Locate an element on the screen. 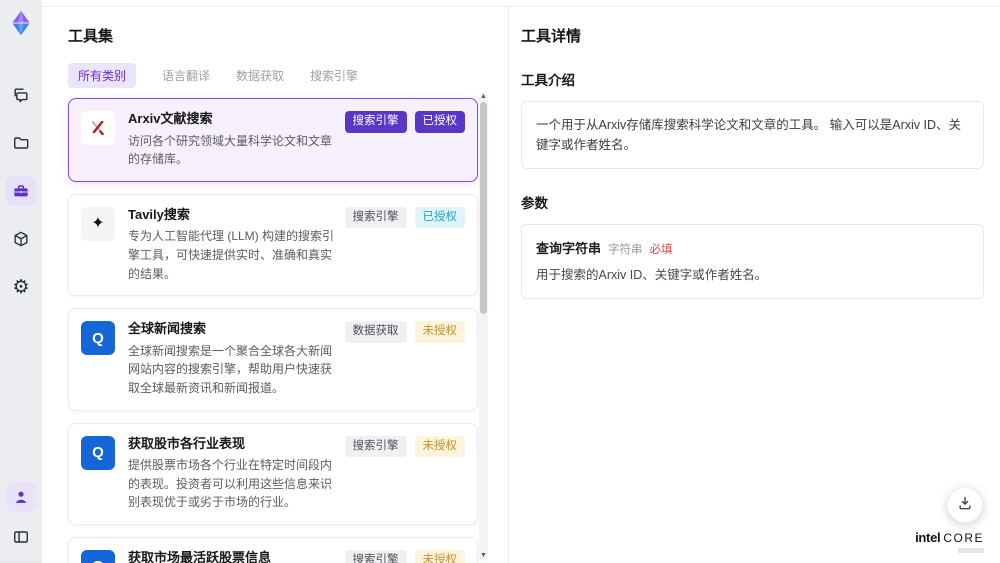 The width and height of the screenshot is (1000, 563). sidebar-nav: ⚙ is located at coordinates (21, 191).